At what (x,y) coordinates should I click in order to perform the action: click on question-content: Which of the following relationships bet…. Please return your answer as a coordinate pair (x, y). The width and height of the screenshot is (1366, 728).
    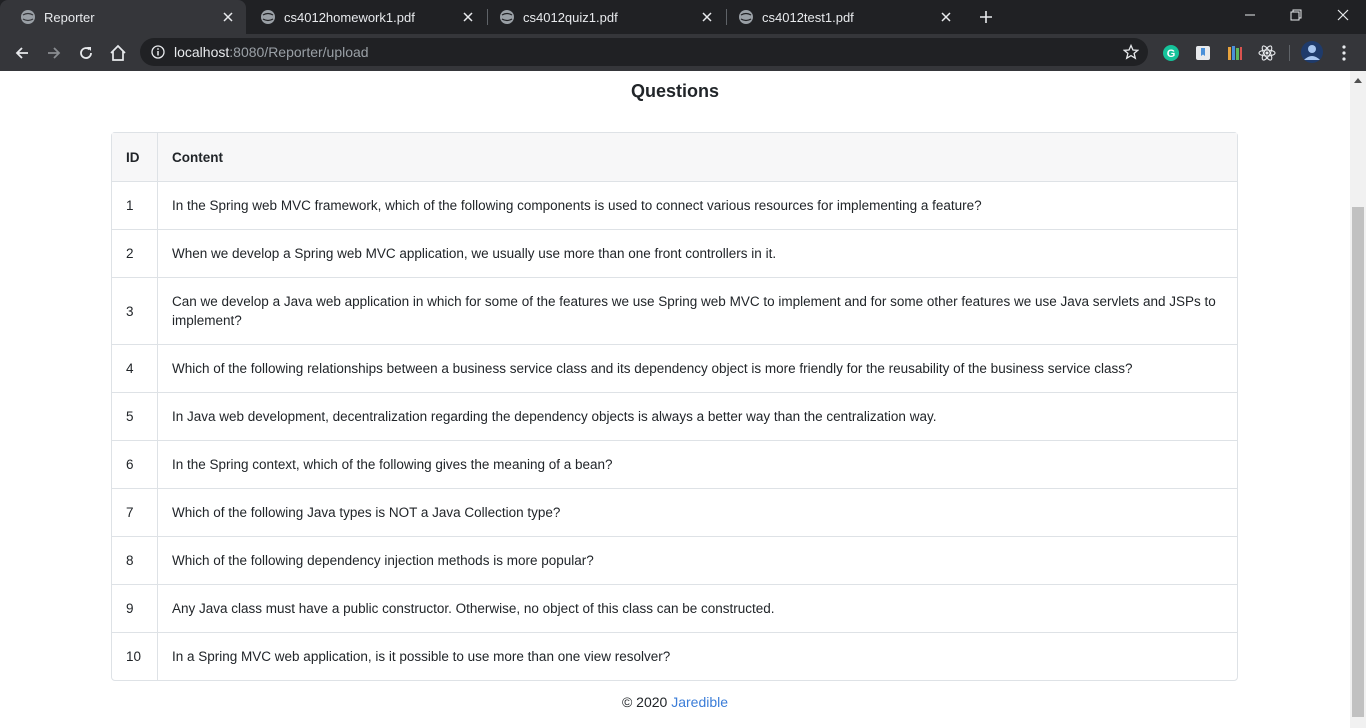
    Looking at the image, I should click on (697, 368).